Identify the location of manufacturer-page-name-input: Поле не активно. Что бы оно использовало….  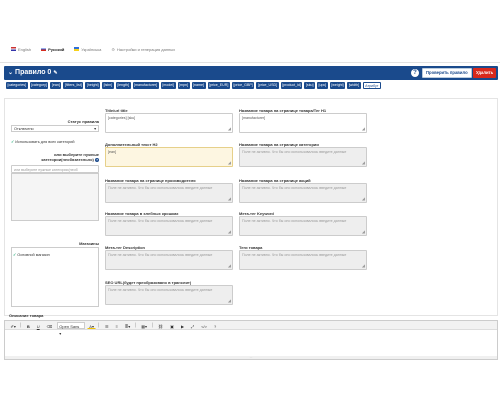
(169, 193).